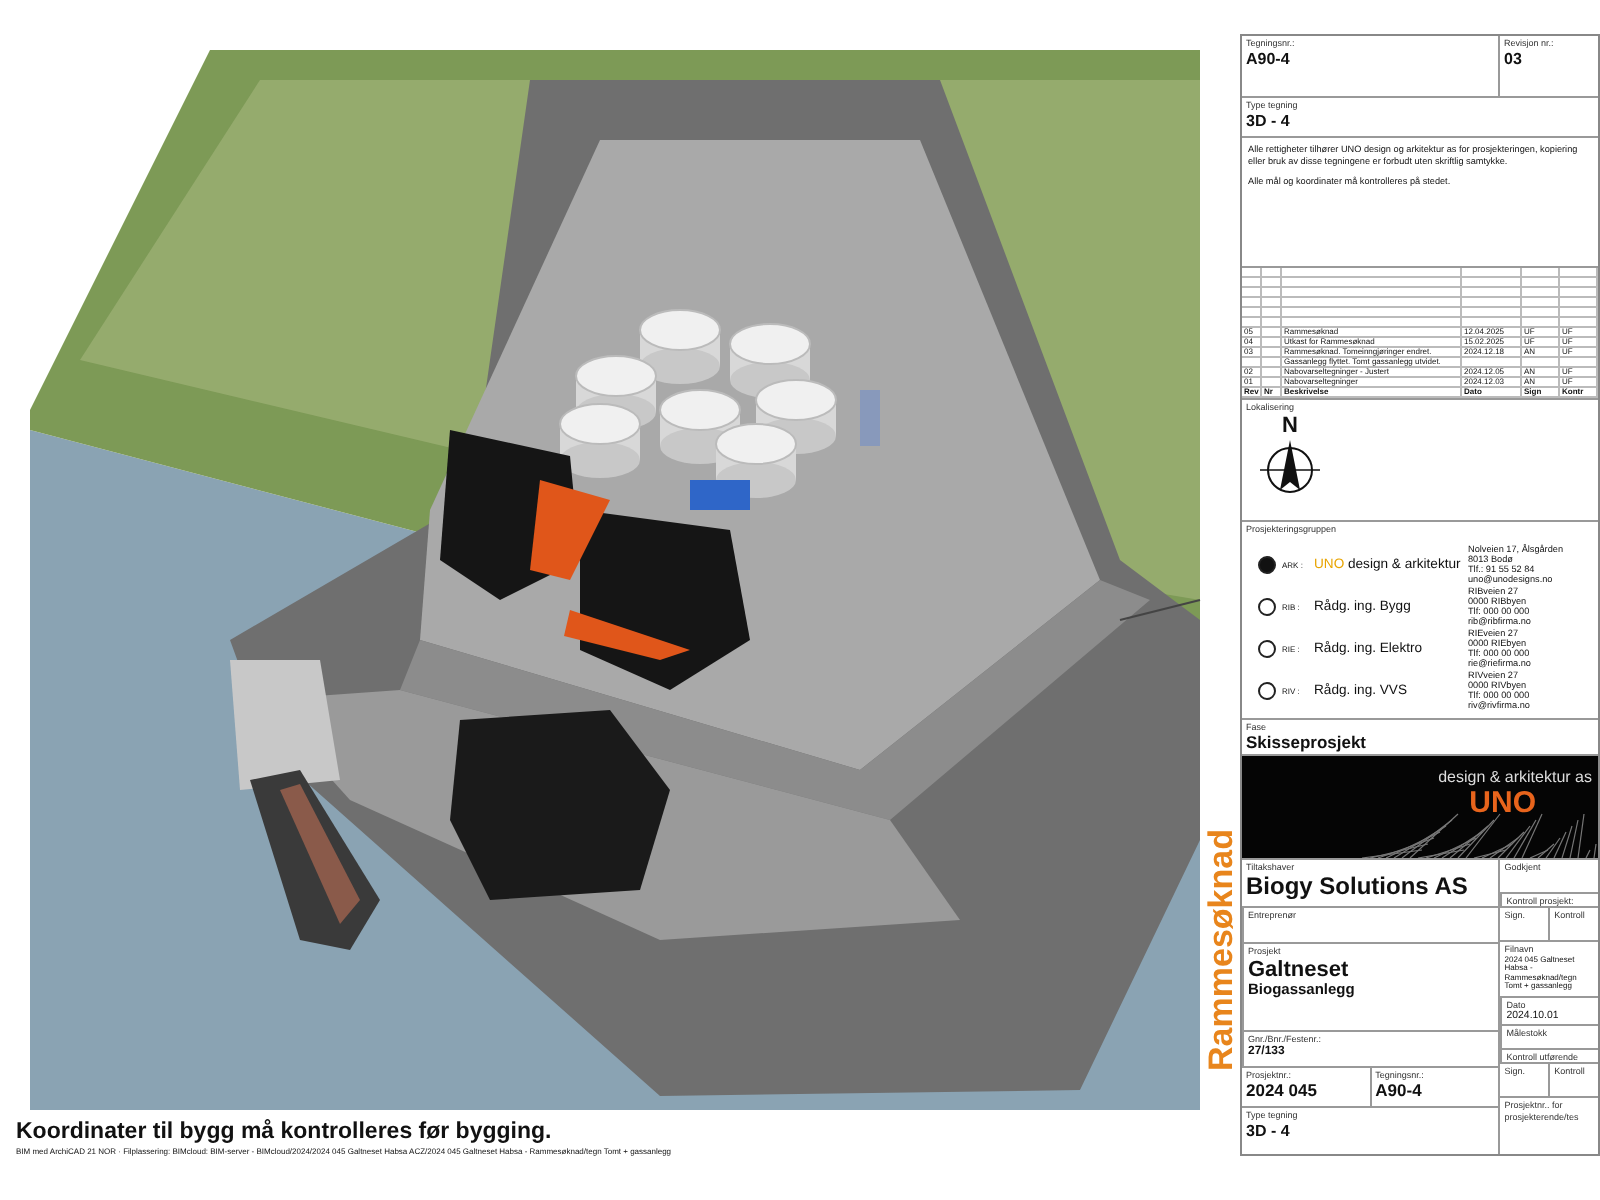 This screenshot has height=1200, width=1600. What do you see at coordinates (1299, 970) in the screenshot?
I see `project-name: Galtneset` at bounding box center [1299, 970].